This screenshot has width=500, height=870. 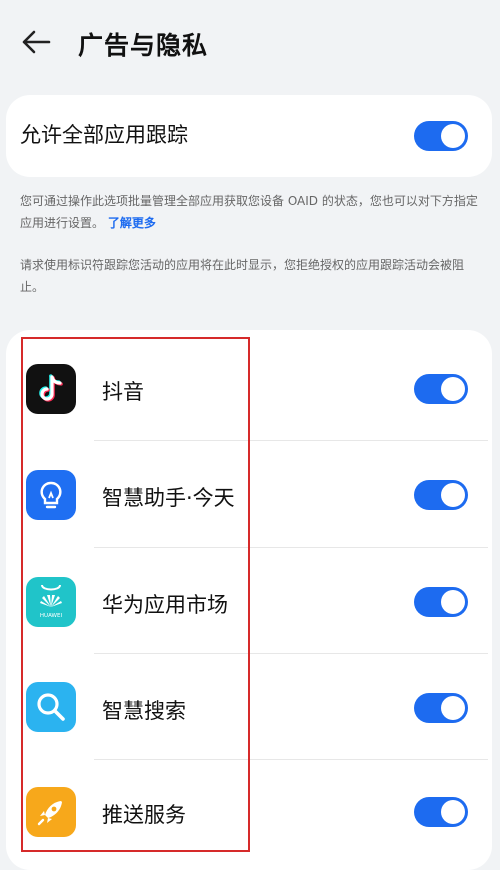 I want to click on allow-all-label: 允许全部应用跟踪, so click(x=104, y=135).